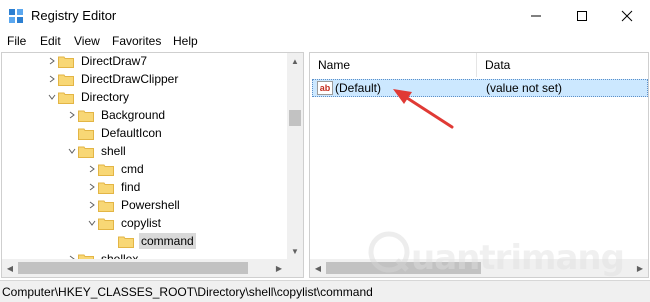 This screenshot has width=650, height=302. I want to click on menu-favorites: Favorites, so click(136, 41).